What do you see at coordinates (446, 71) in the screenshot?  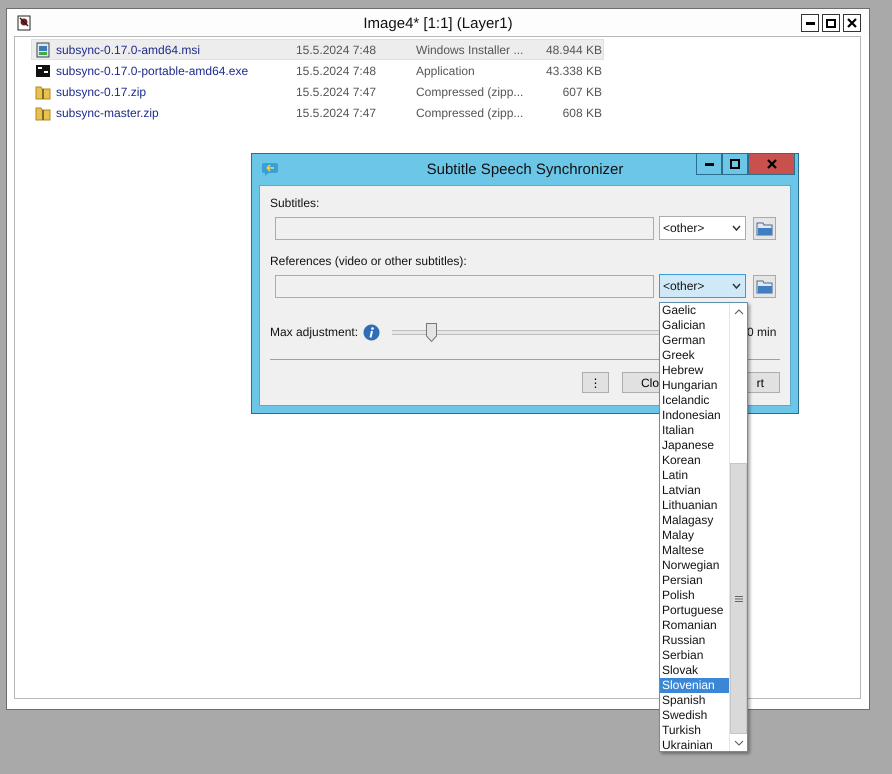 I see `file-type: Application` at bounding box center [446, 71].